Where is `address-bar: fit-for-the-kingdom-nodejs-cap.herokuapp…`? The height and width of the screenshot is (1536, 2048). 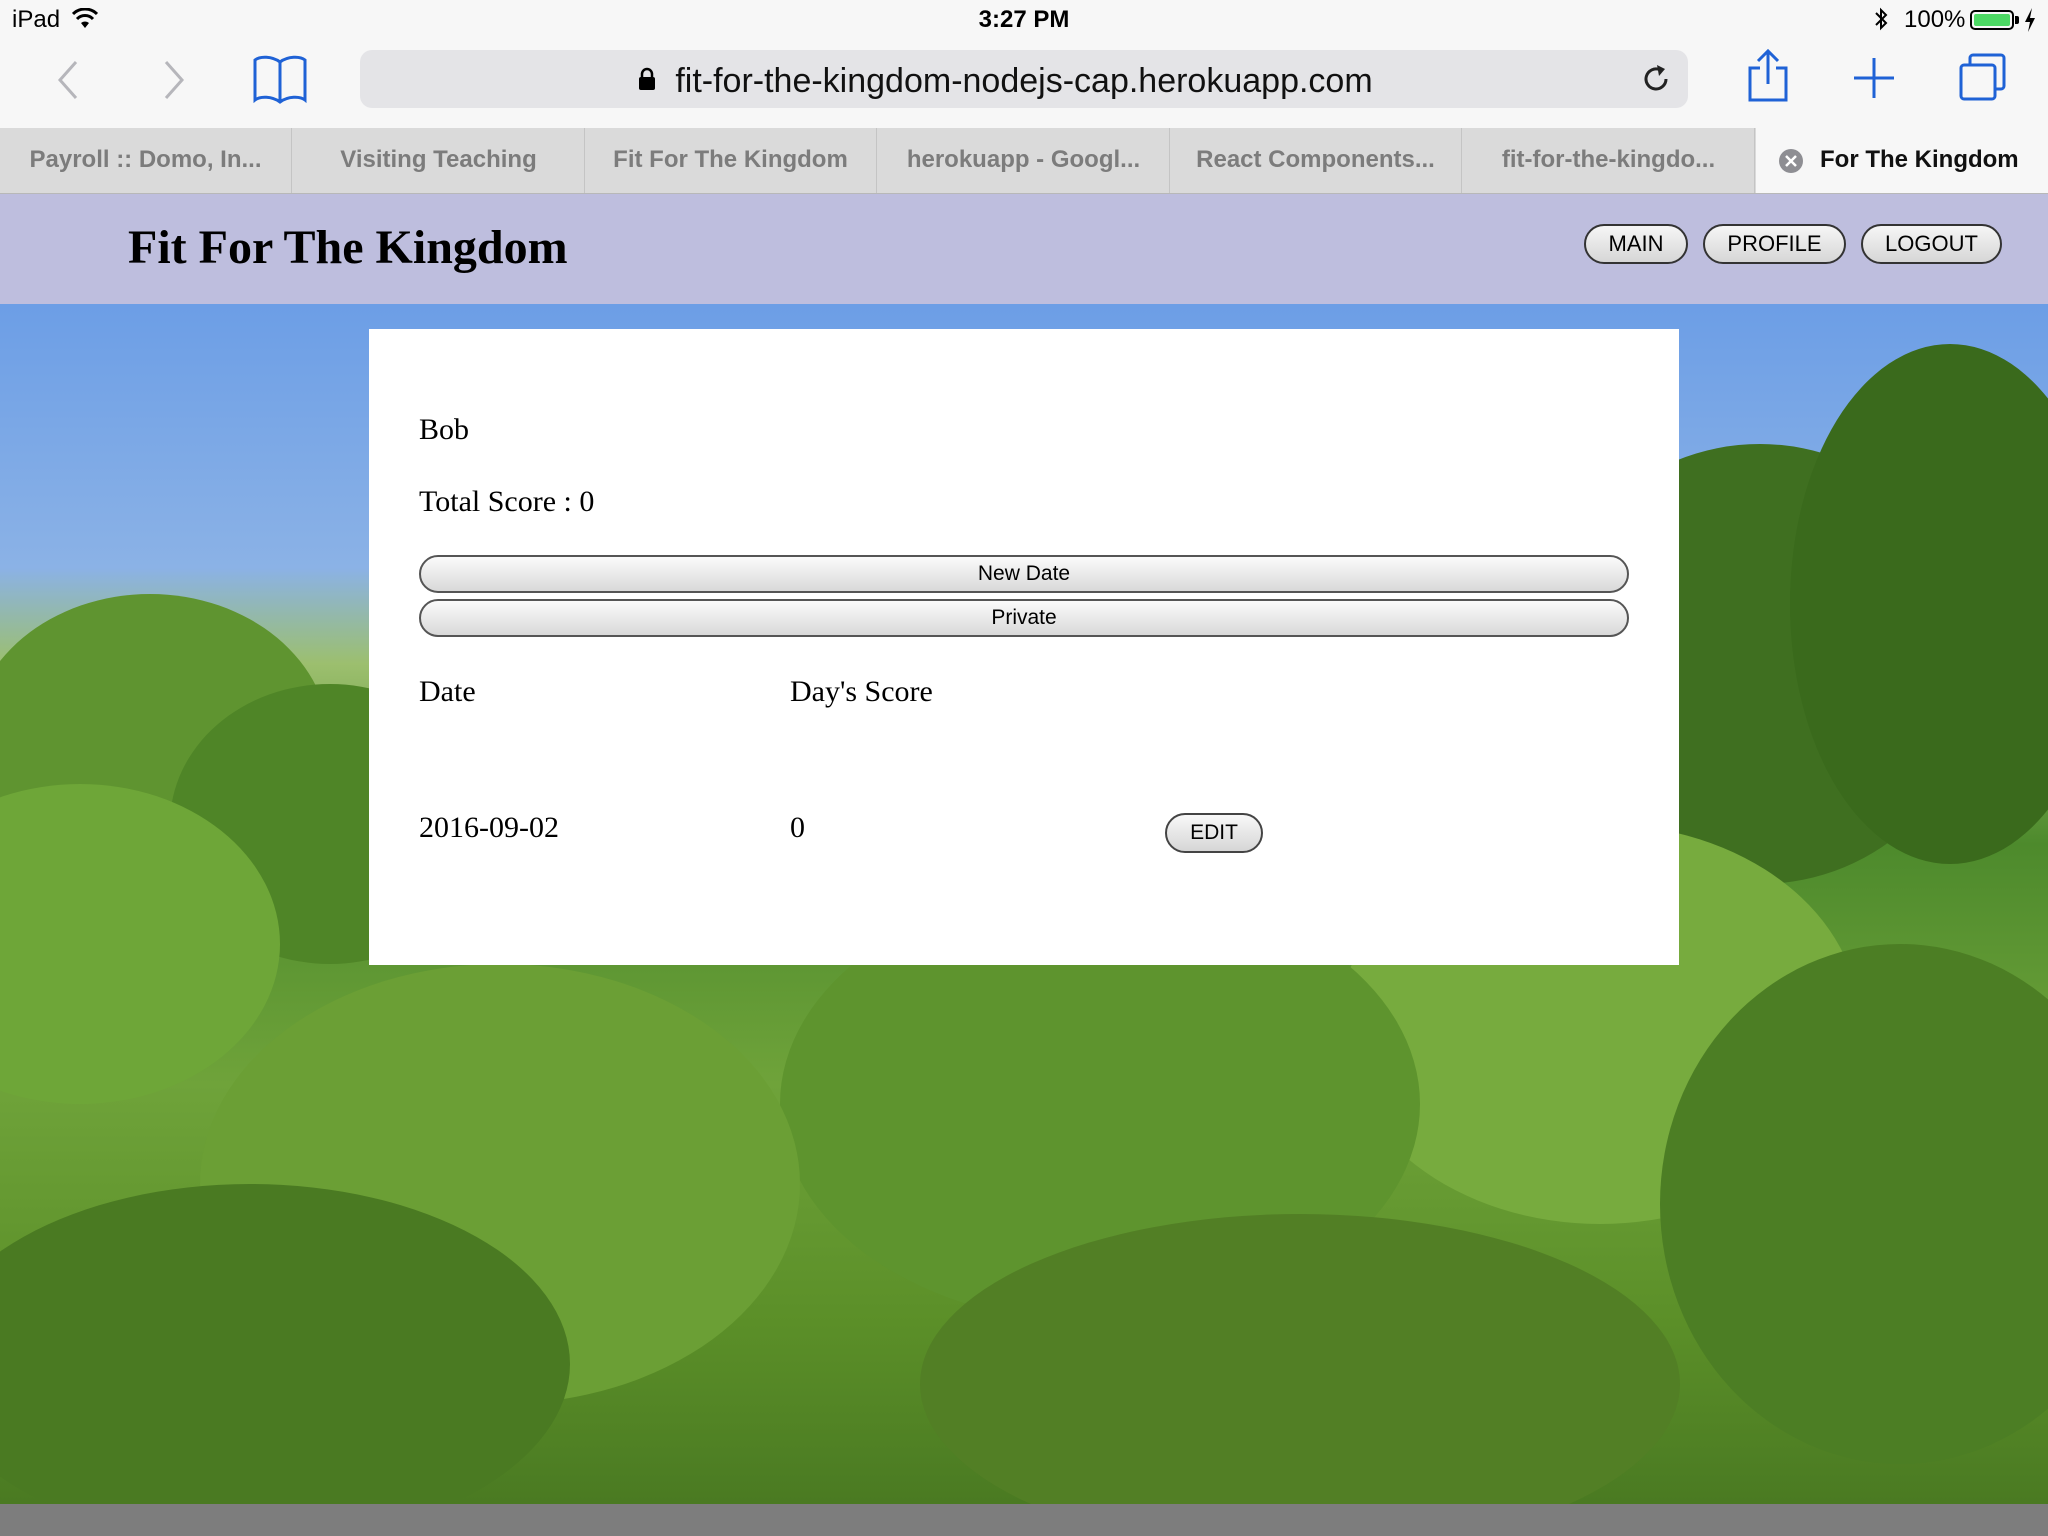 address-bar: fit-for-the-kingdom-nodejs-cap.herokuapp… is located at coordinates (1024, 79).